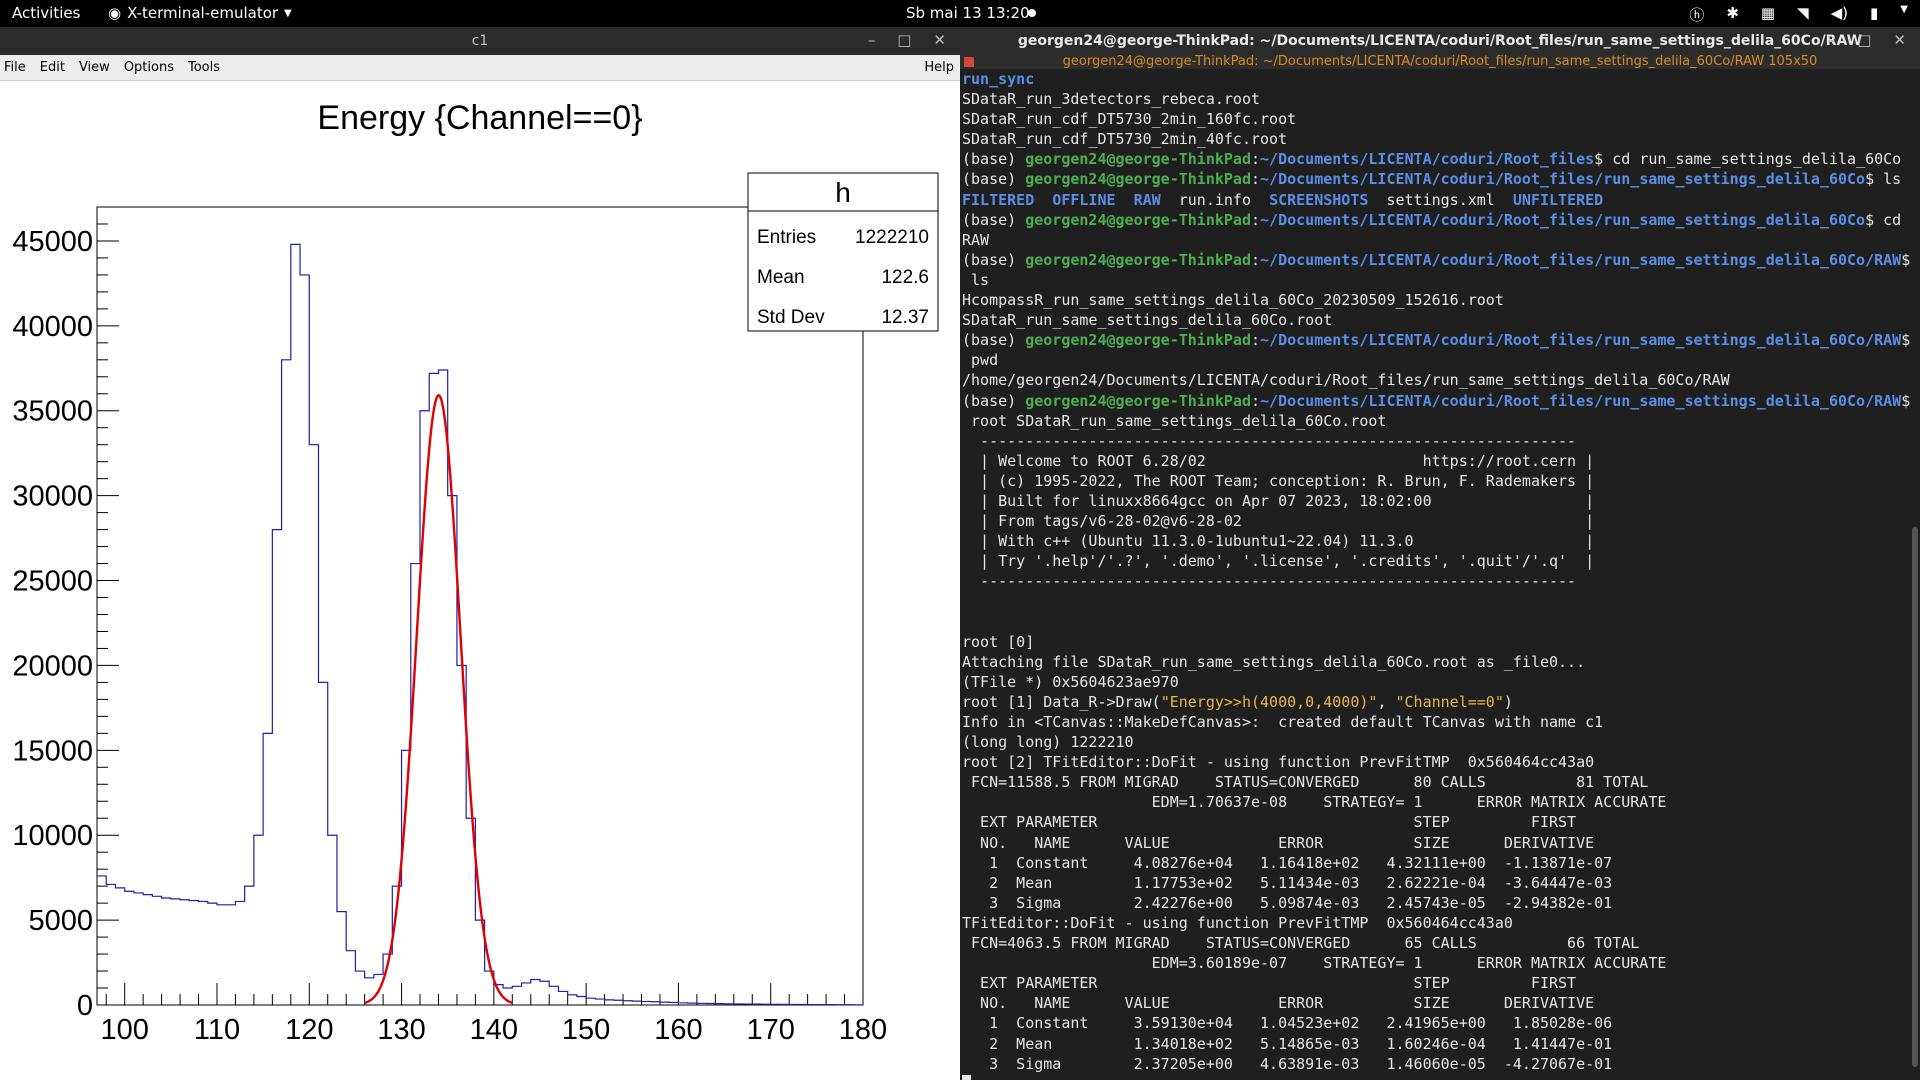 Image resolution: width=1920 pixels, height=1080 pixels. Describe the element at coordinates (1508, 701) in the screenshot. I see `terminal-text: )` at that location.